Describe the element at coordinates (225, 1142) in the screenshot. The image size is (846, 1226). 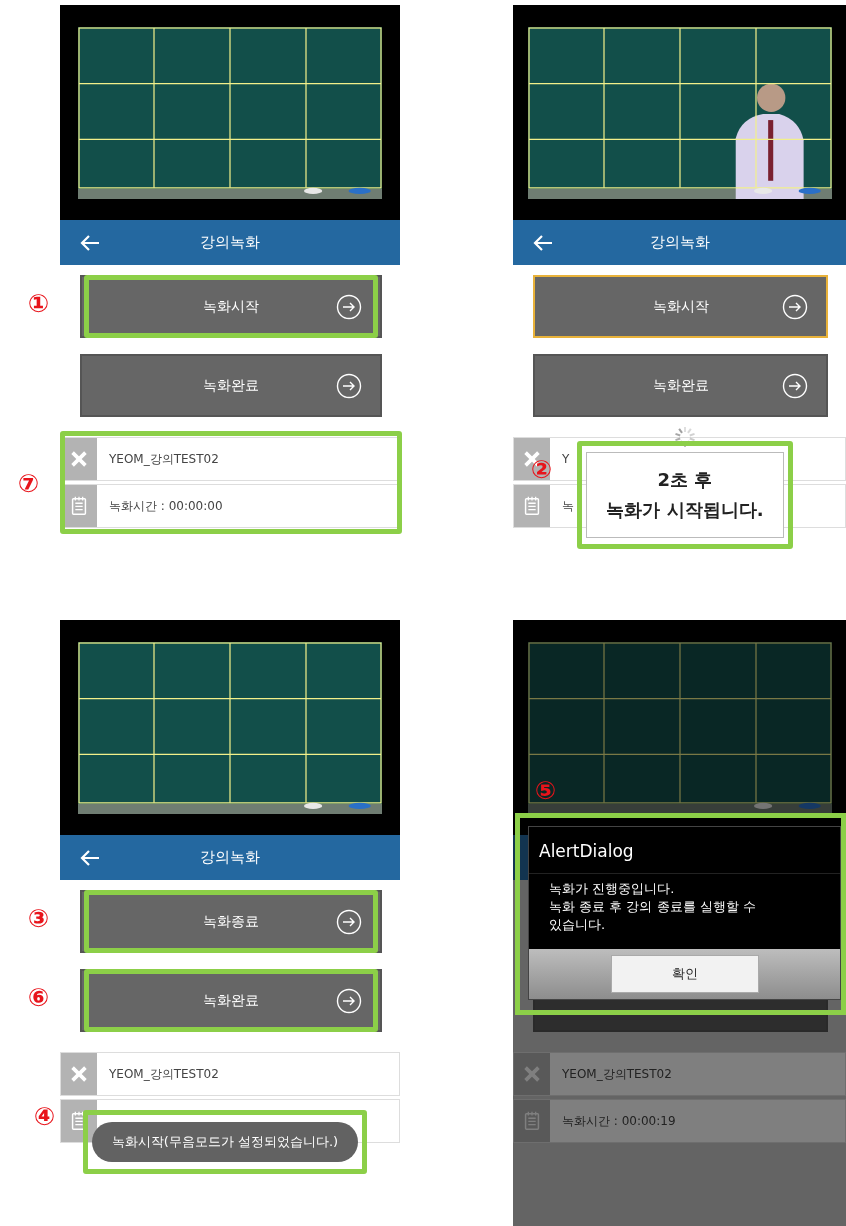
I see `toast-message: 녹화시작(무음모드가 설정되었습니다.)` at that location.